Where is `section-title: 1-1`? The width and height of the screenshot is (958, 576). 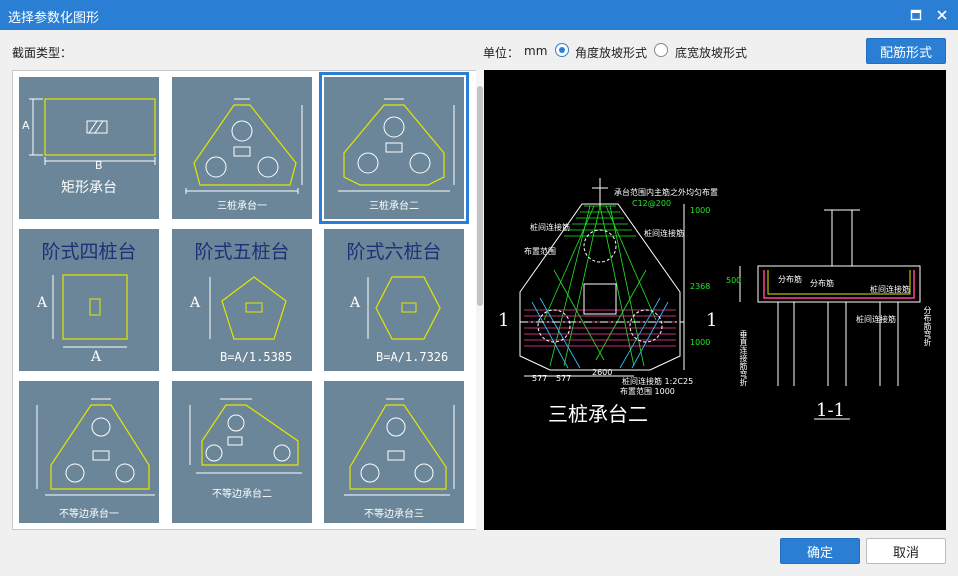
section-title: 1-1 is located at coordinates (830, 410).